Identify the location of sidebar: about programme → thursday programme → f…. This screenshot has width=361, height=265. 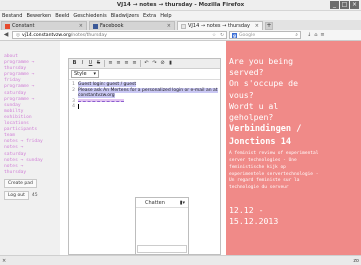
(30, 148).